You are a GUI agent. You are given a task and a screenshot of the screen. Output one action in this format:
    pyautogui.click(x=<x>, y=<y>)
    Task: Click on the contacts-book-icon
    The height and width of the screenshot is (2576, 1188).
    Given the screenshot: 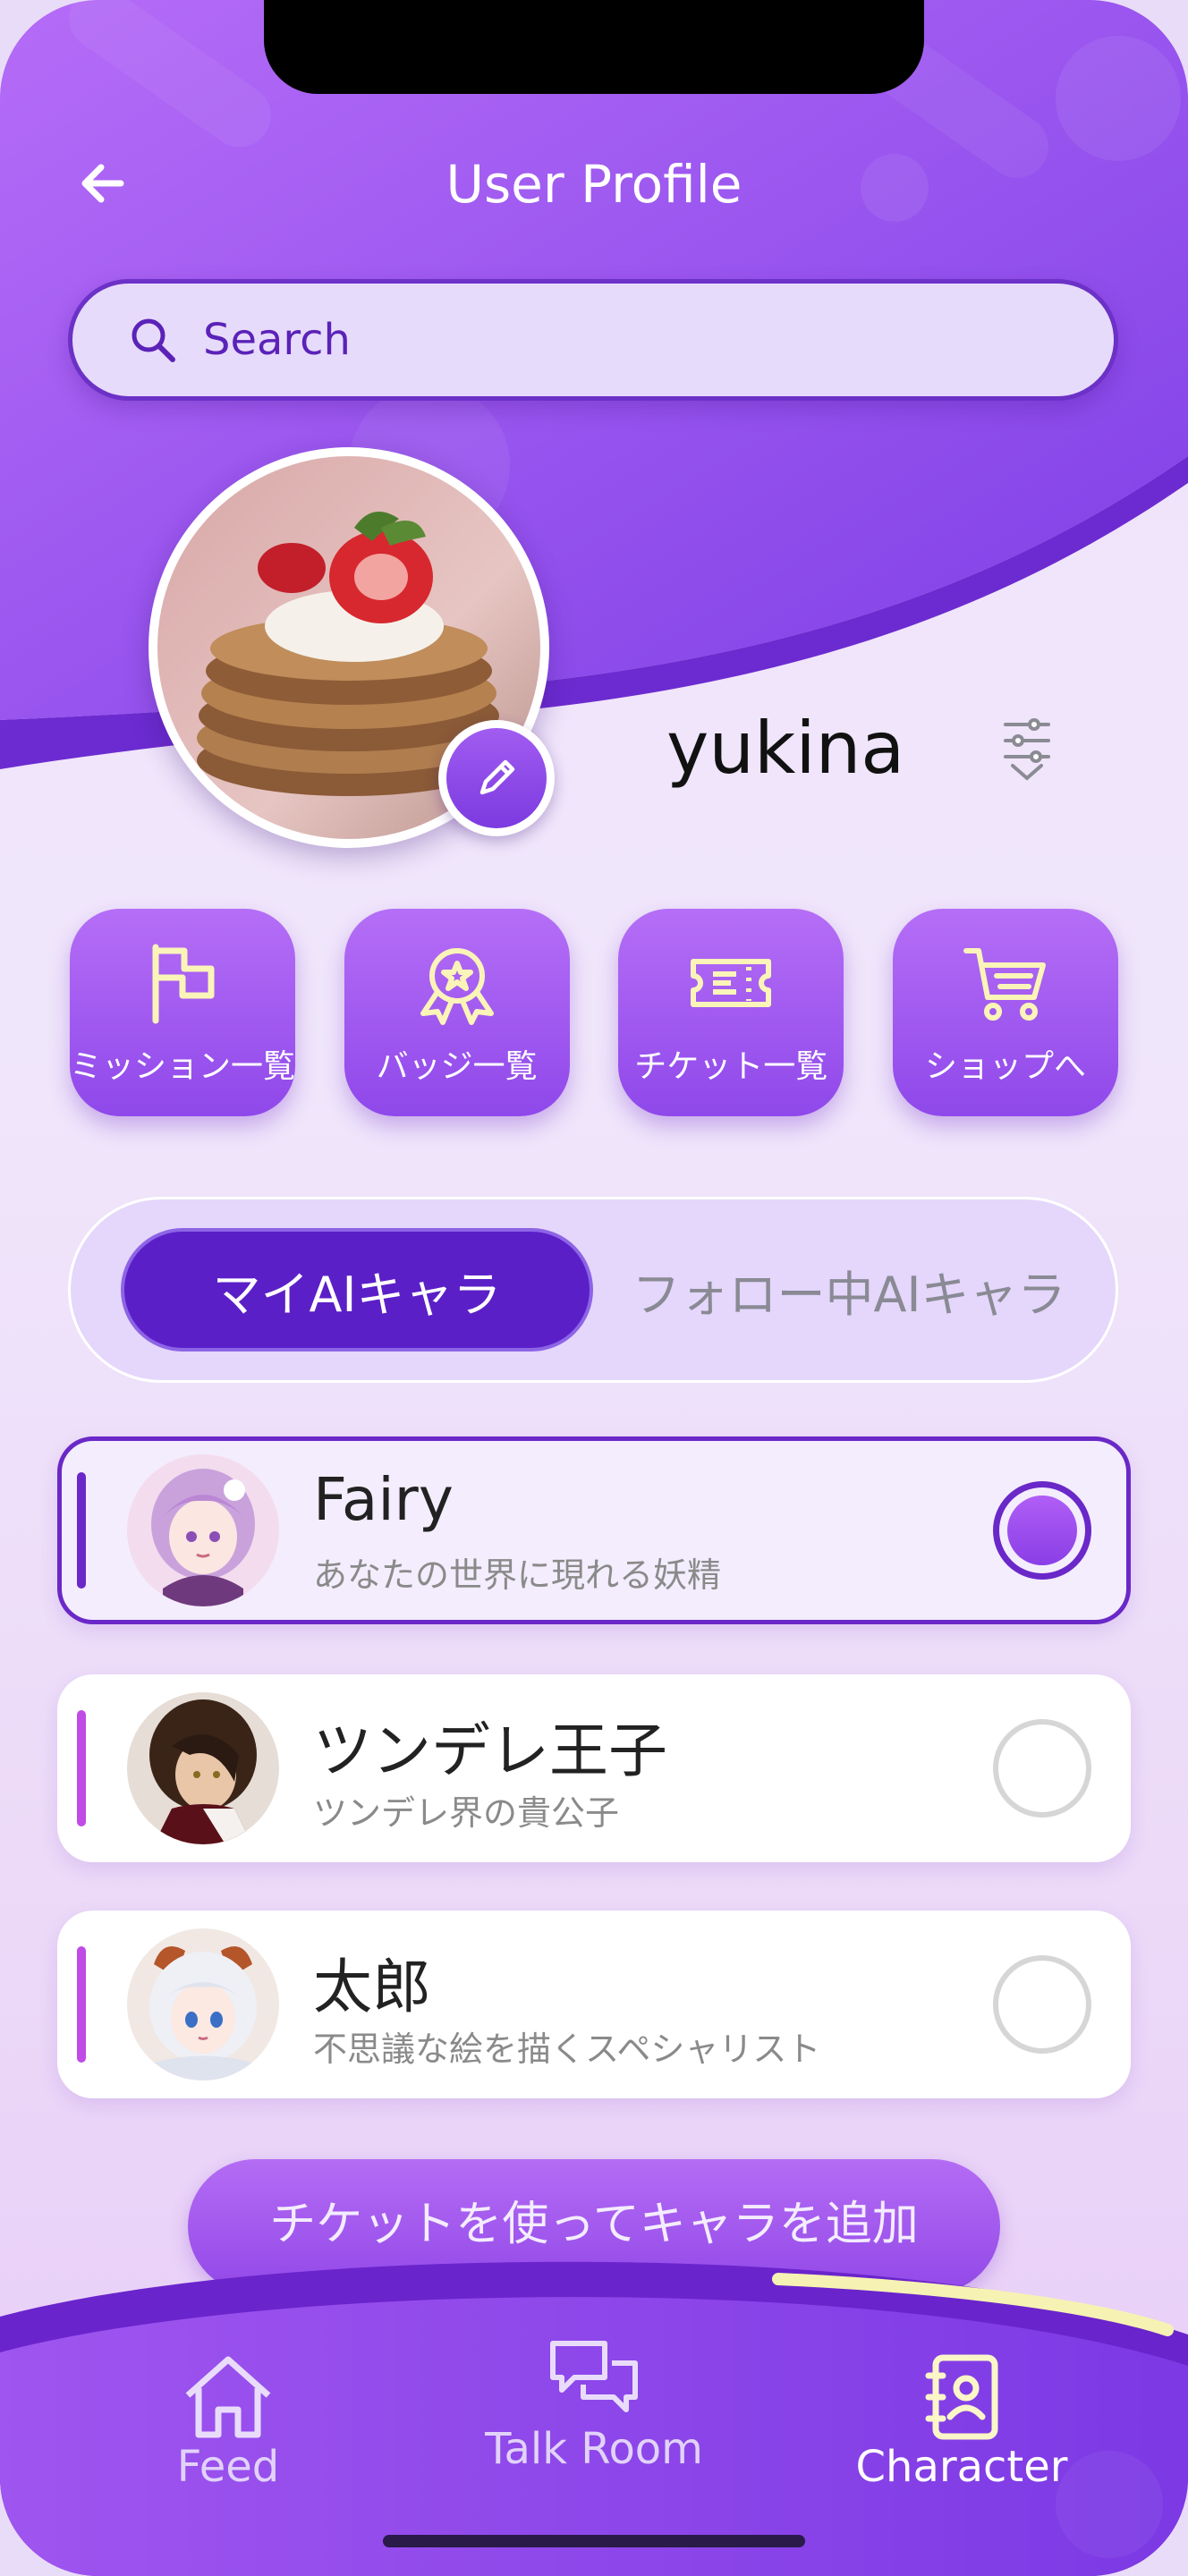 What is the action you would take?
    pyautogui.click(x=961, y=2397)
    